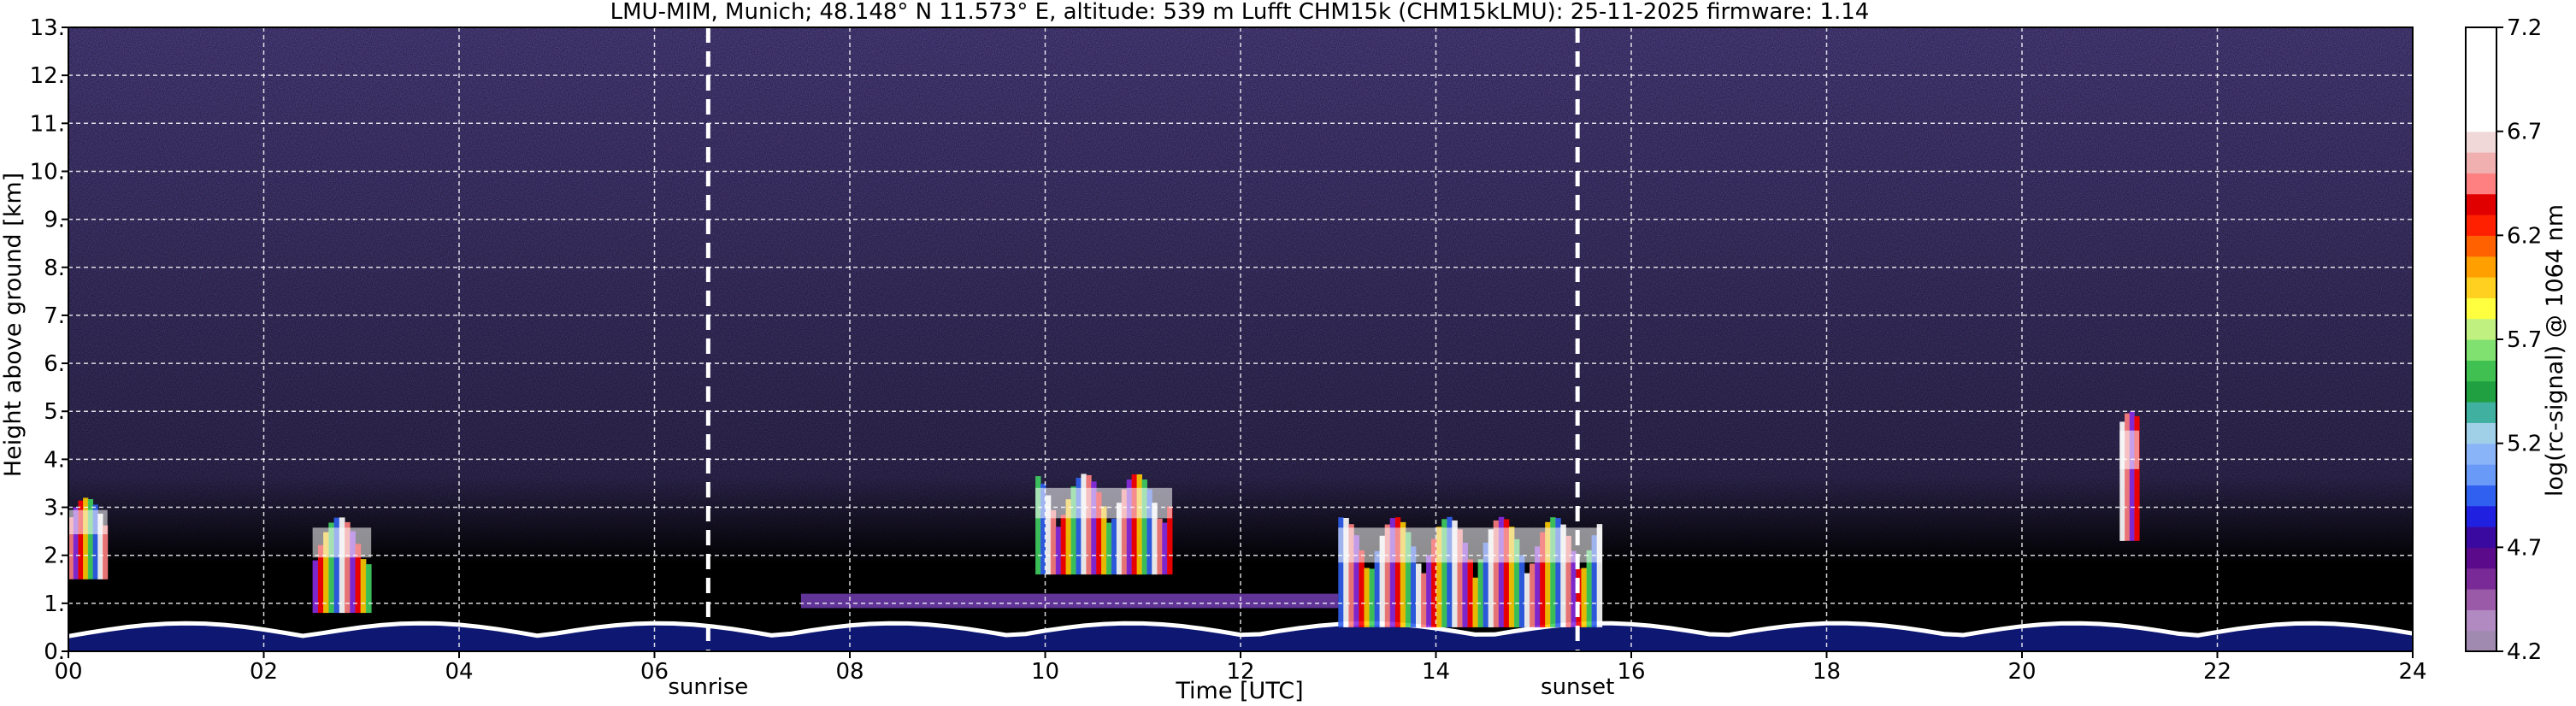 The height and width of the screenshot is (706, 2576). What do you see at coordinates (2412, 672) in the screenshot?
I see `x-tick-label: 24` at bounding box center [2412, 672].